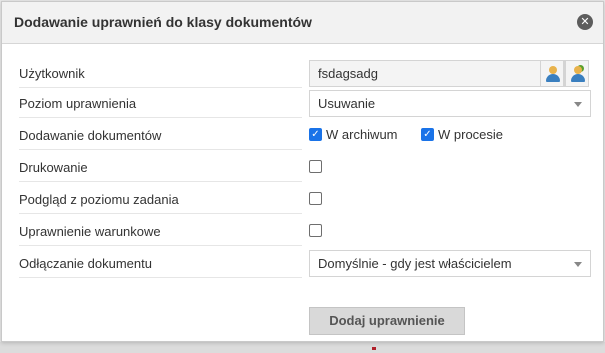 Image resolution: width=605 pixels, height=353 pixels. I want to click on user-icon, so click(553, 74).